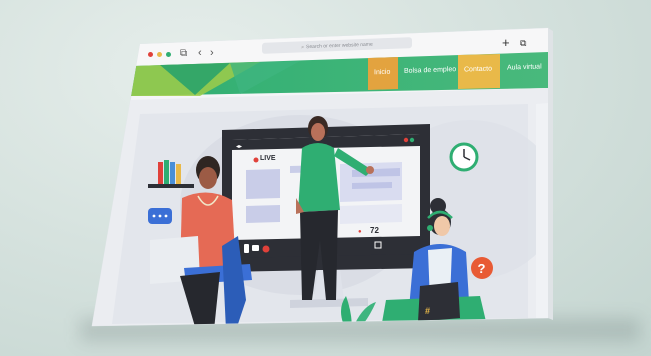 The height and width of the screenshot is (356, 651). Describe the element at coordinates (506, 42) in the screenshot. I see `new-tab-icon: +` at that location.